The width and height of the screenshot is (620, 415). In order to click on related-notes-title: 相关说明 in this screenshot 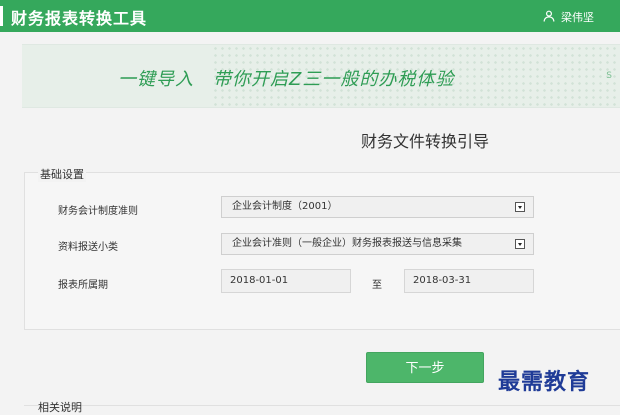, I will do `click(60, 407)`.